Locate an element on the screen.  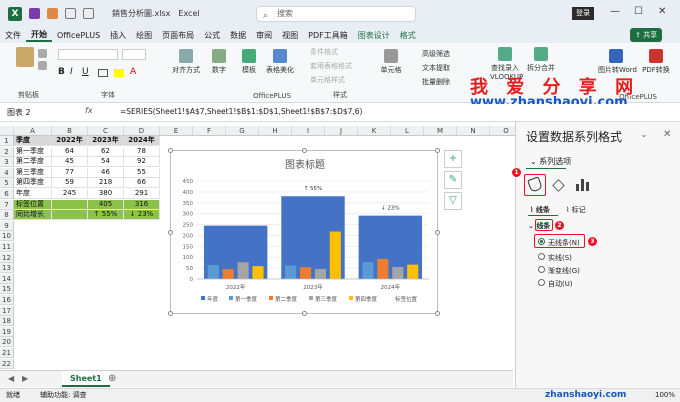
option-solid-line: 实线(S) is located at coordinates (560, 258).